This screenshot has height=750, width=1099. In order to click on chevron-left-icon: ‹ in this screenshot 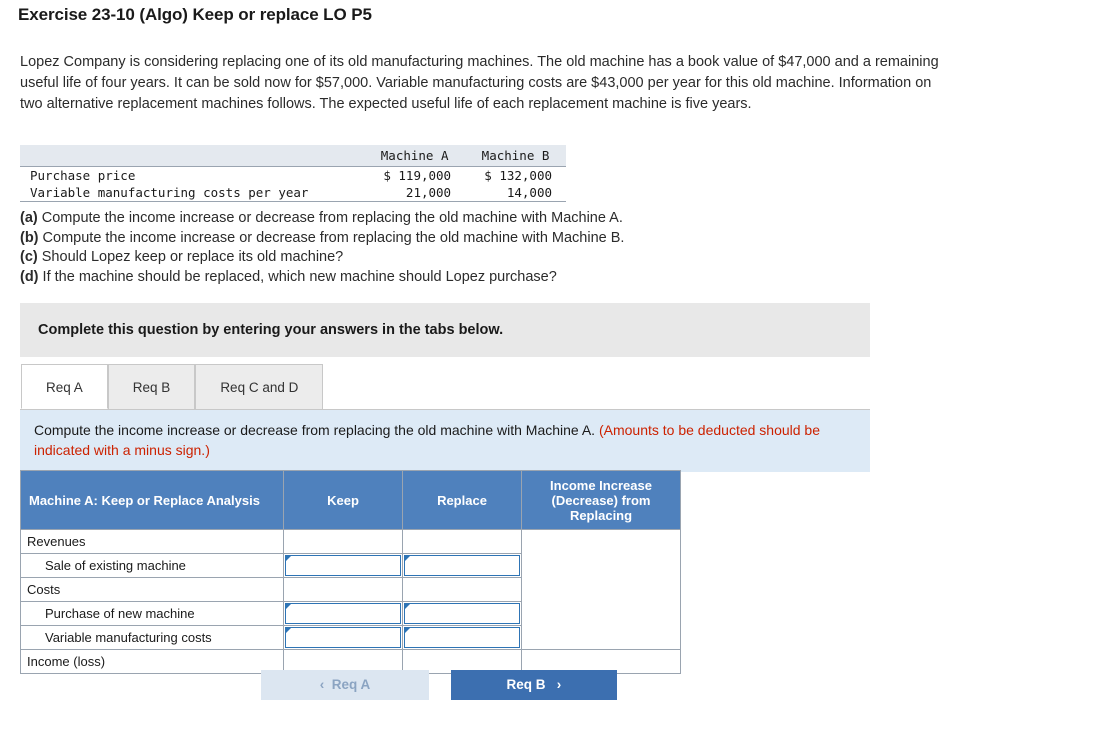, I will do `click(322, 684)`.